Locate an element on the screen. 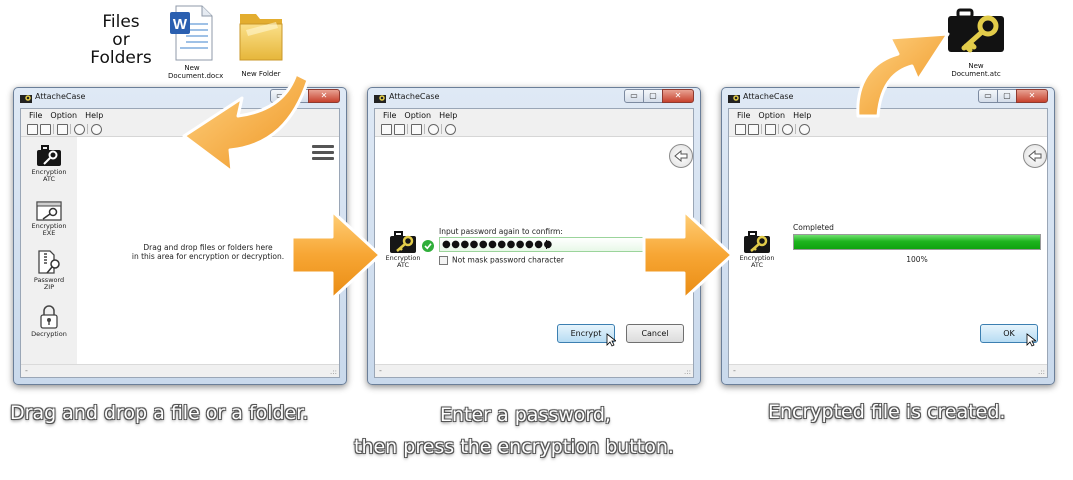  caption-step3: Encrypted file is created. is located at coordinates (887, 412).